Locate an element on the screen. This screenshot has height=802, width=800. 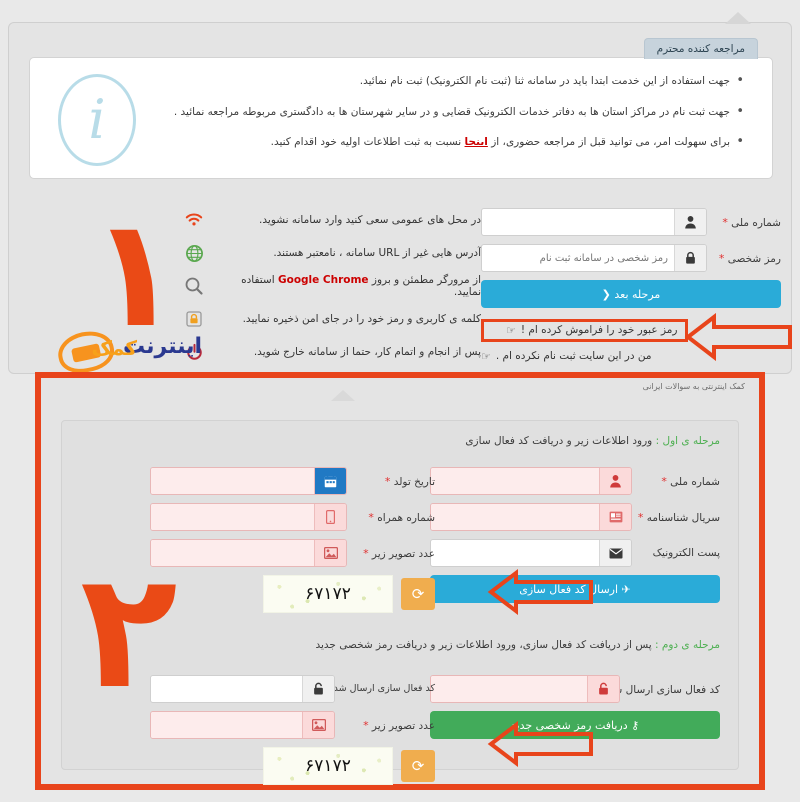
field-row-sms-activation-code: کد فعال سازی ارسال شده به شماره همراه * is located at coordinates (575, 689).